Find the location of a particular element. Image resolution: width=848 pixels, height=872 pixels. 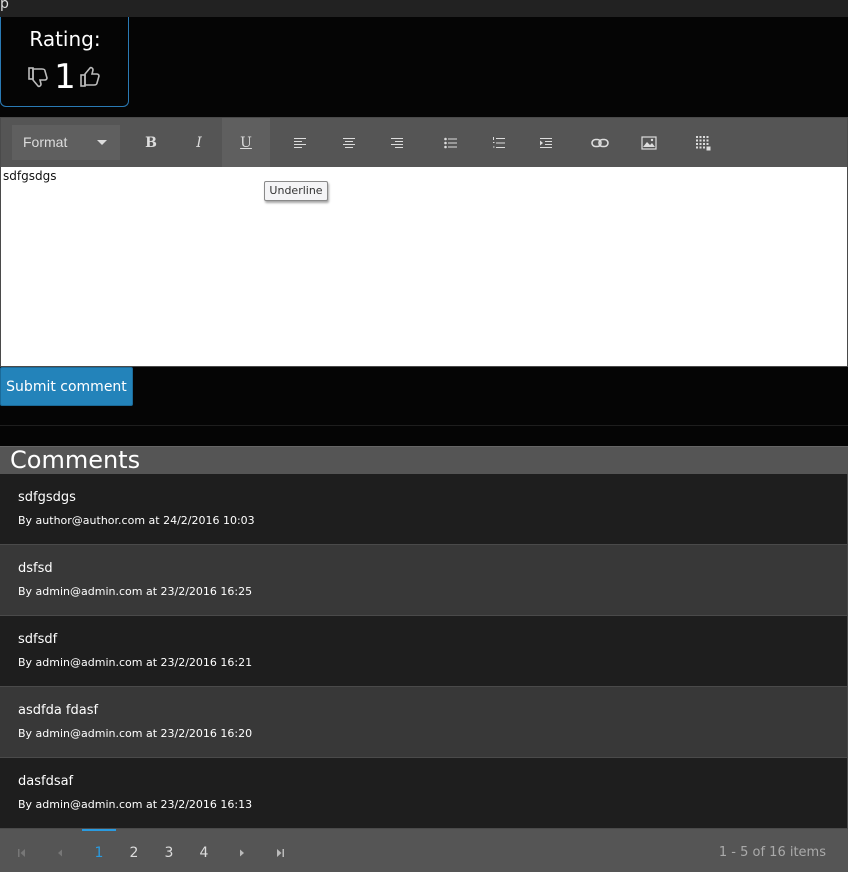

rating-value: 1 is located at coordinates (65, 77).